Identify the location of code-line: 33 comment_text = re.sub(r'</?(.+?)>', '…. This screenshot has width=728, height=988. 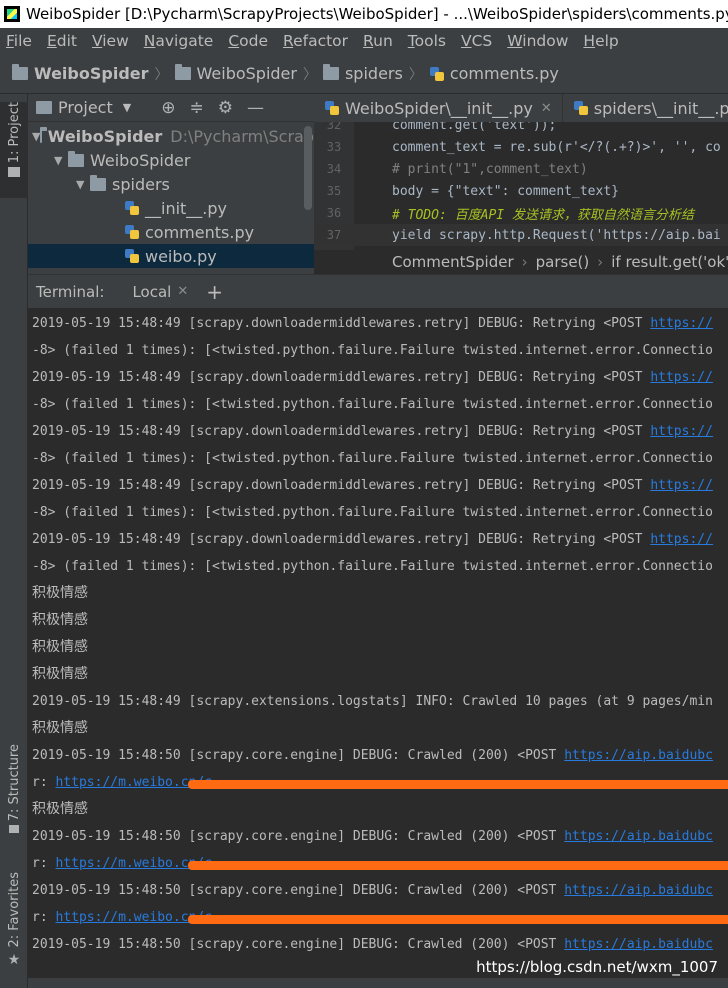
(521, 147).